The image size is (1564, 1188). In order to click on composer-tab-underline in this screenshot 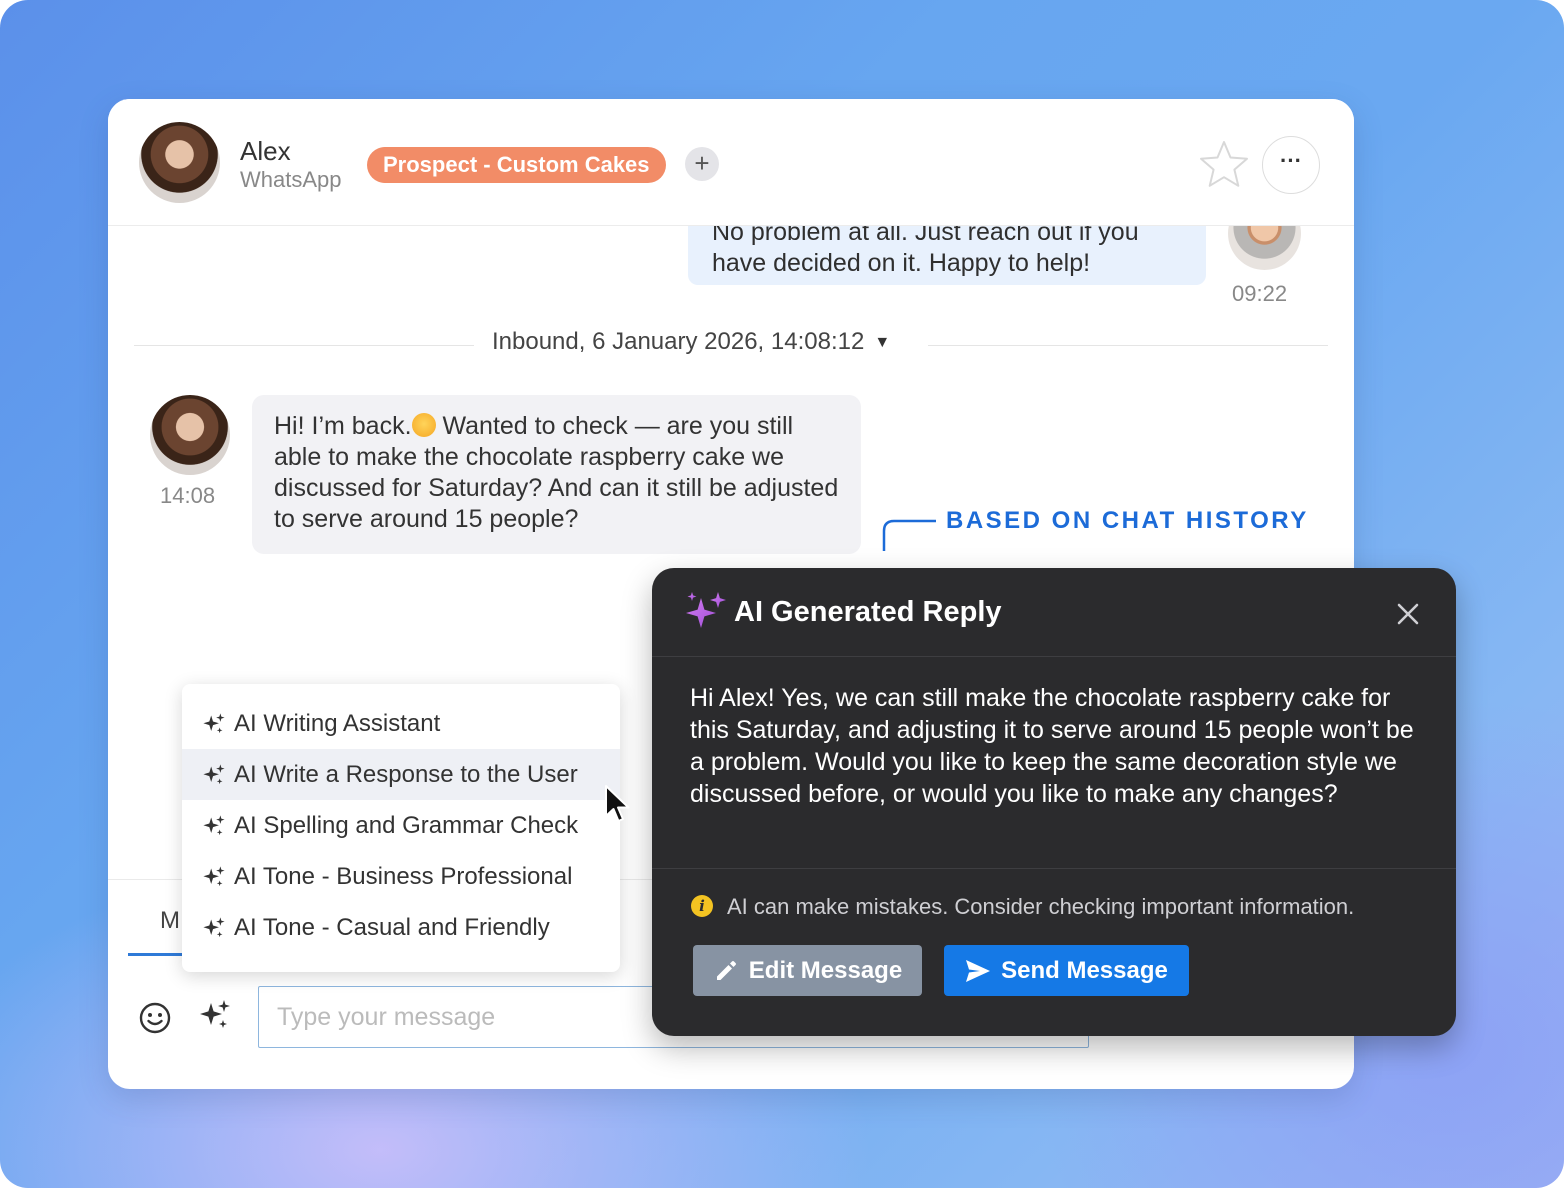, I will do `click(158, 954)`.